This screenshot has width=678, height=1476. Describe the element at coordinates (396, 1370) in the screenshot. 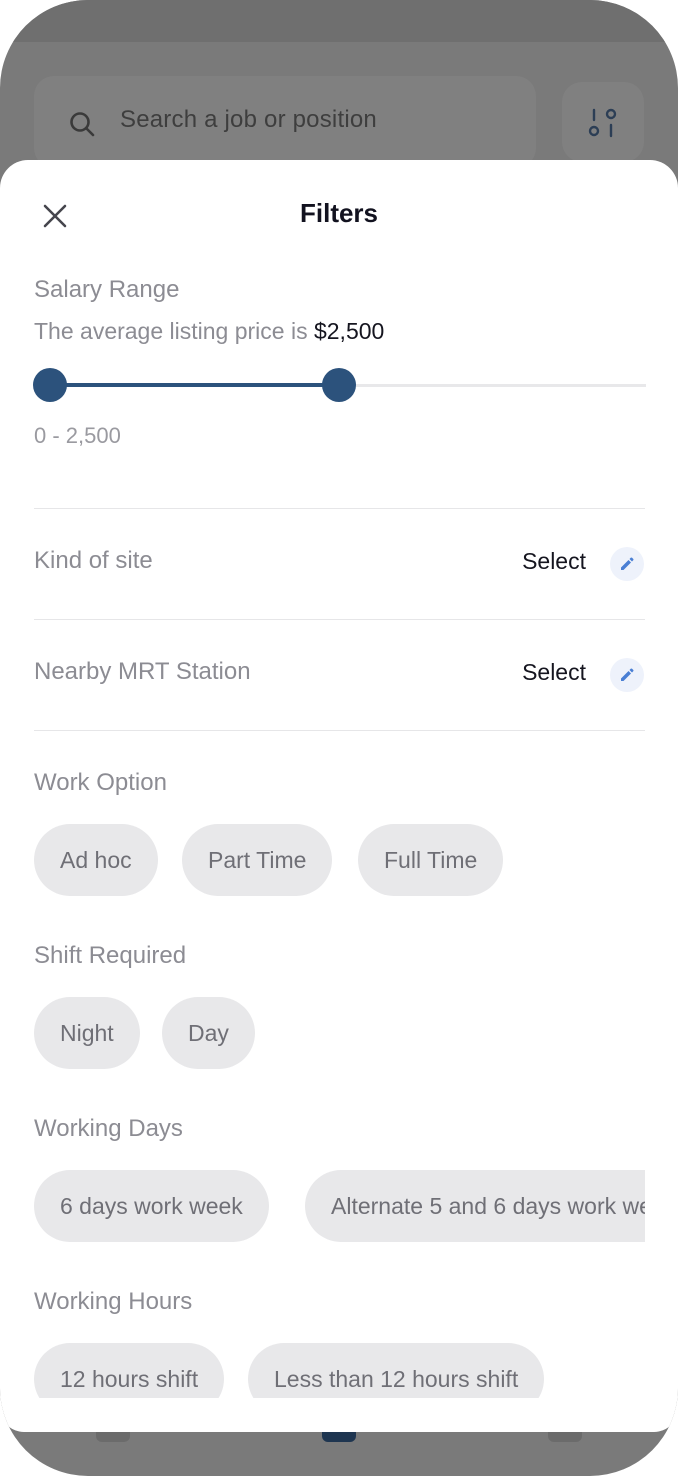

I see `chip-less-than-12-hours-shift: Less than 12 hours shift` at that location.